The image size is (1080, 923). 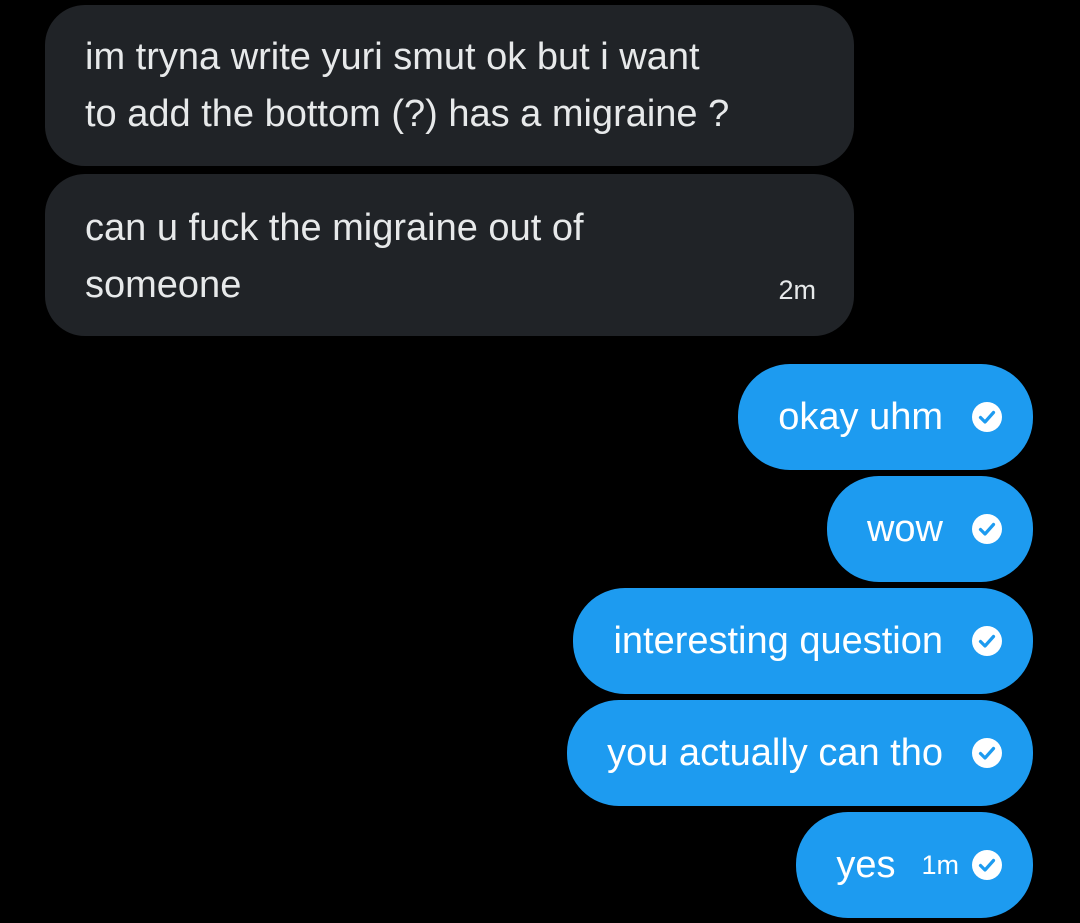 What do you see at coordinates (797, 290) in the screenshot?
I see `message-timestamp: 2m` at bounding box center [797, 290].